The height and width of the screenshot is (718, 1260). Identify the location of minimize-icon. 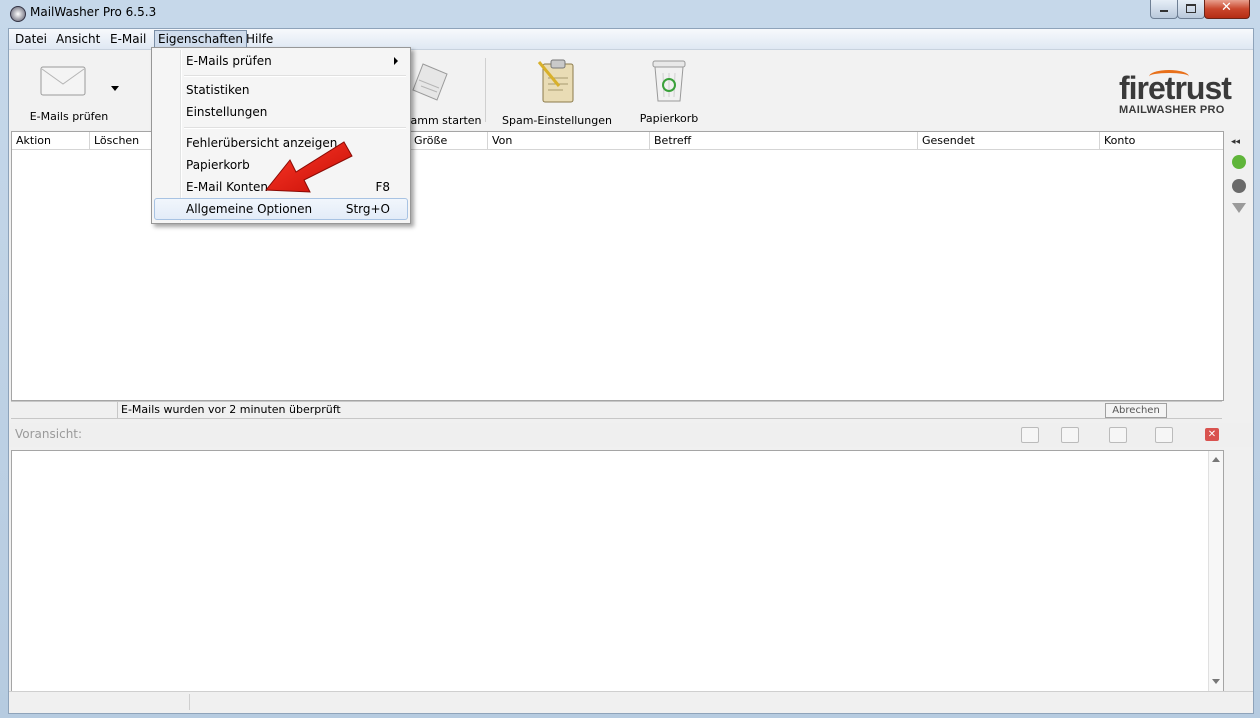
(1164, 11).